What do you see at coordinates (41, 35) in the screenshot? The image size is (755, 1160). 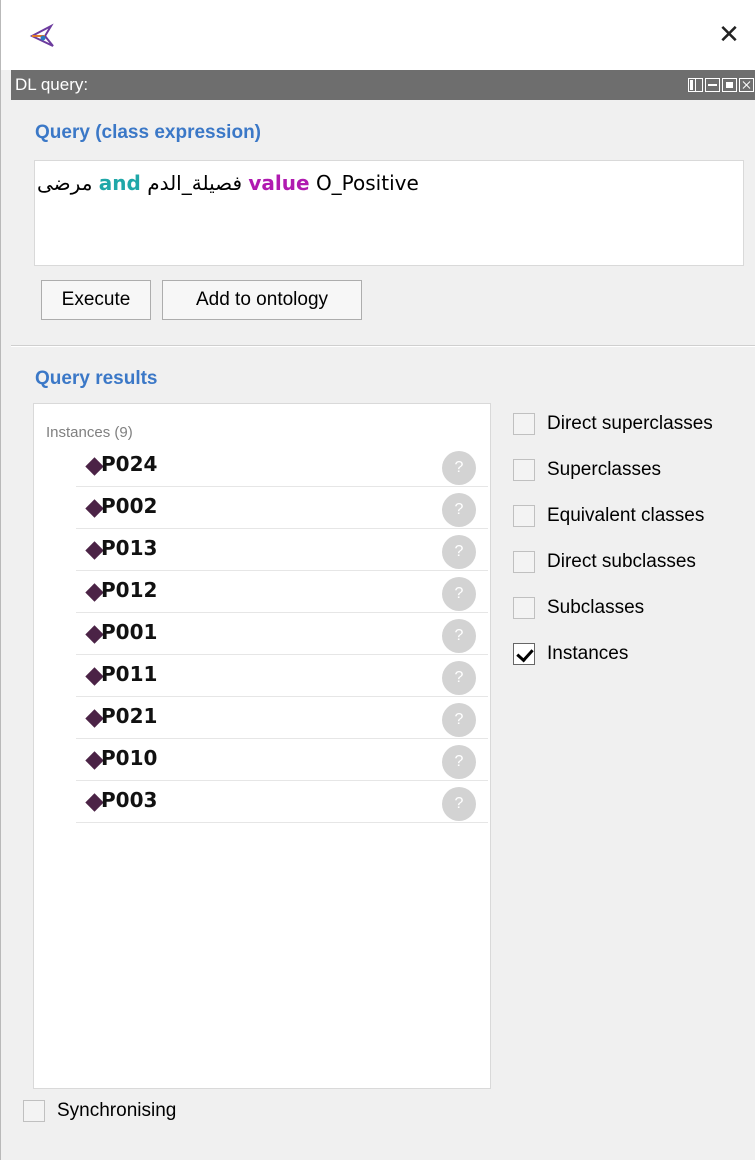 I see `protege-logo-icon` at bounding box center [41, 35].